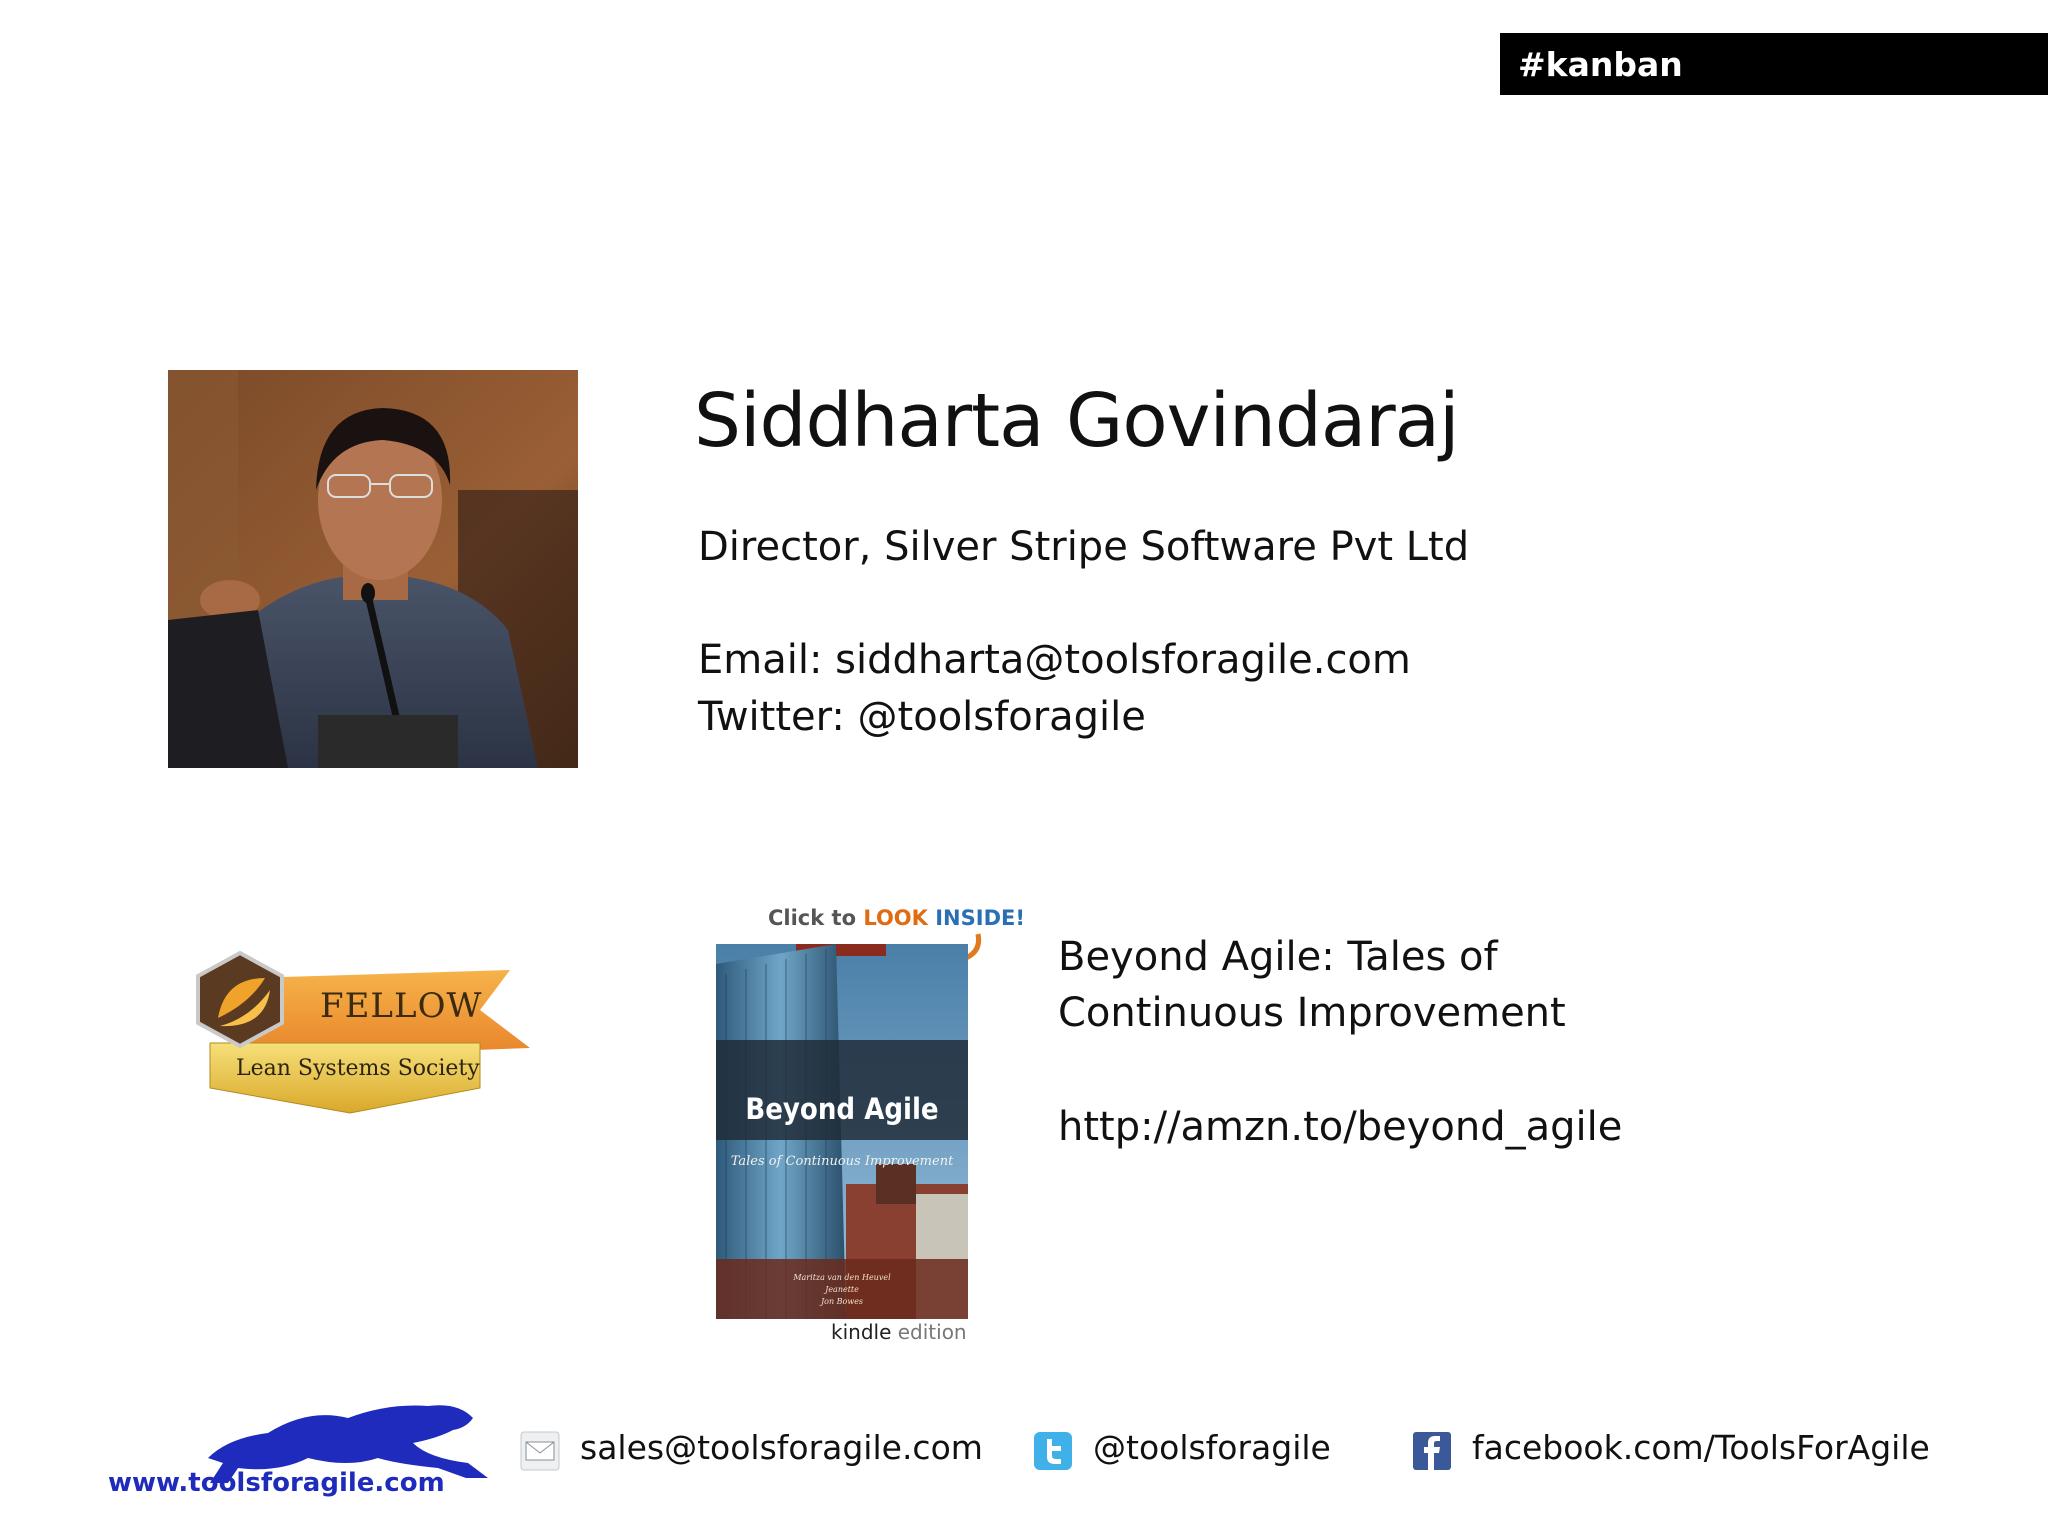  Describe the element at coordinates (1278, 957) in the screenshot. I see `book-title-line1: Beyond Agile: Tales of` at that location.